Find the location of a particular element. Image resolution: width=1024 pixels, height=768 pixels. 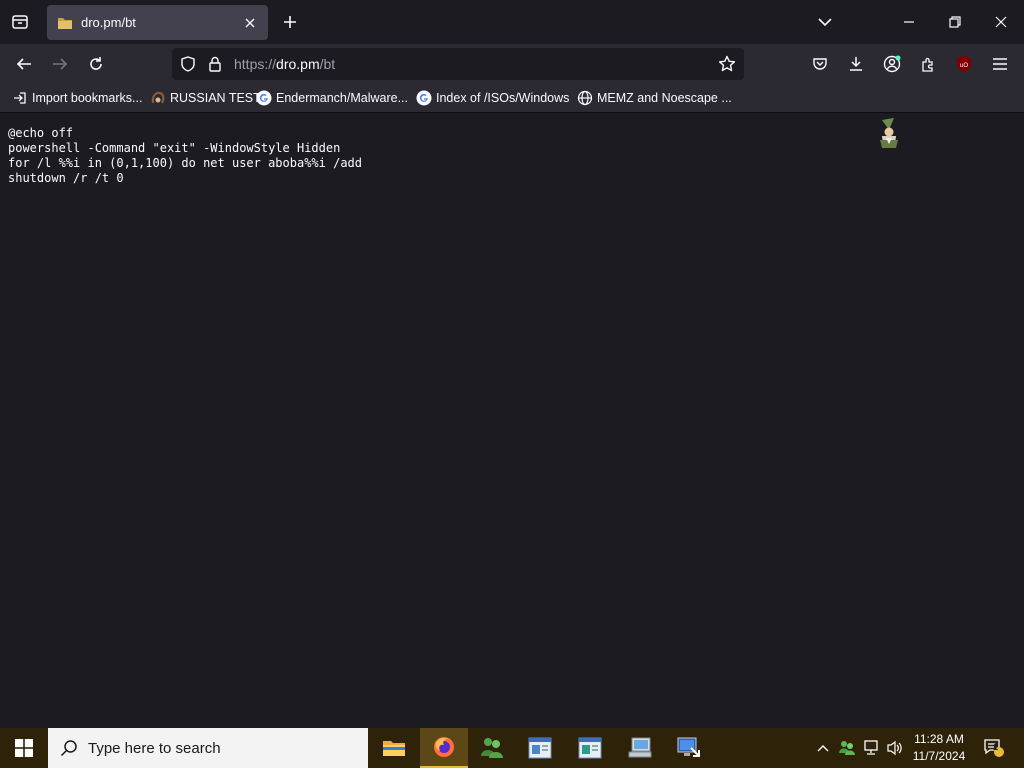

restore-icon is located at coordinates (955, 22).